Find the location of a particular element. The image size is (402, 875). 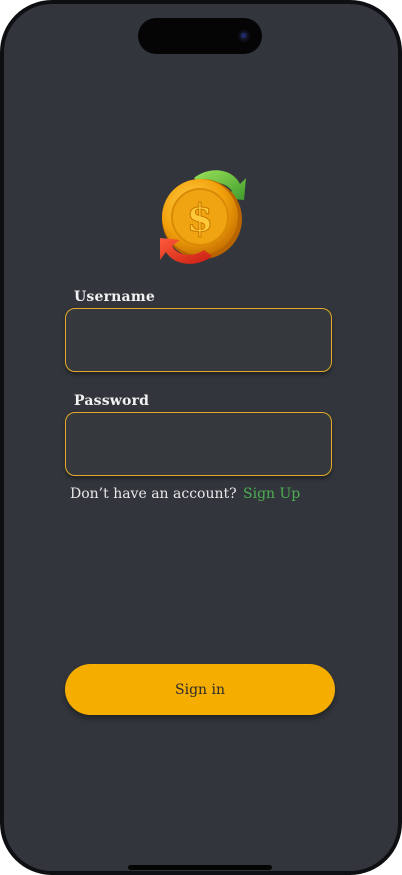

coin-exchange-icon: $ is located at coordinates (203, 217).